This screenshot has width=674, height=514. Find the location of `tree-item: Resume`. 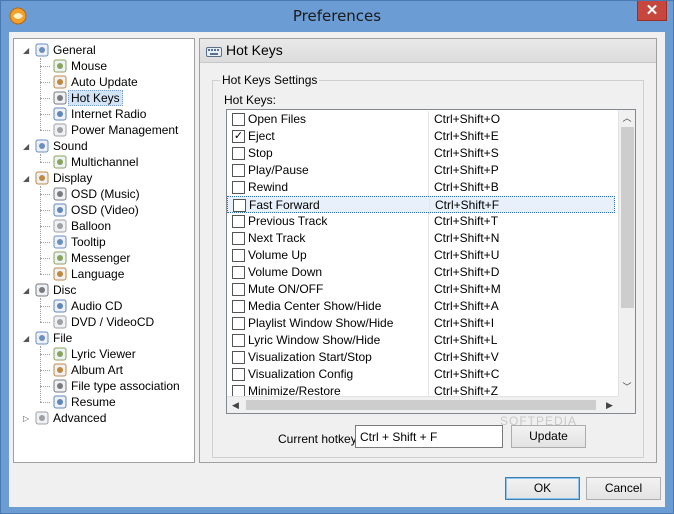

tree-item: Resume is located at coordinates (84, 402).